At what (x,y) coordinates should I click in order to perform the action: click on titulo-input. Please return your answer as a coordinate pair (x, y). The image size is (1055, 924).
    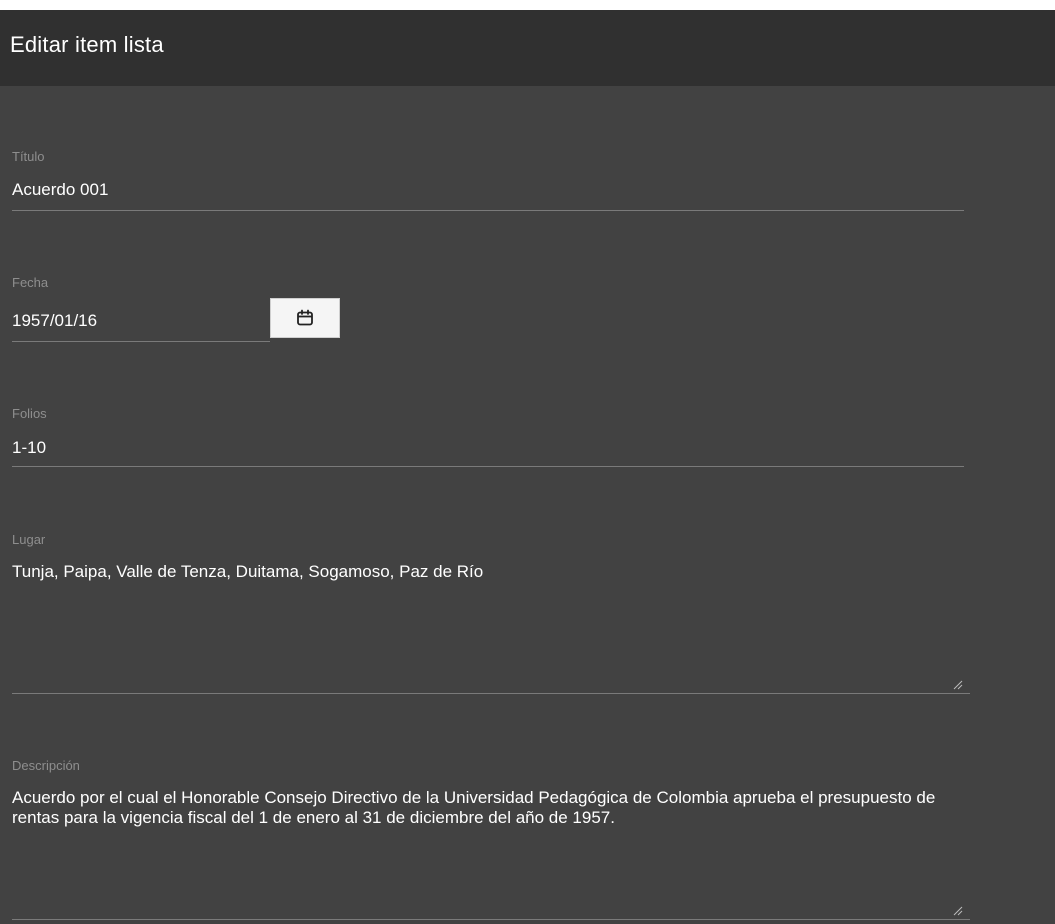
    Looking at the image, I should click on (488, 194).